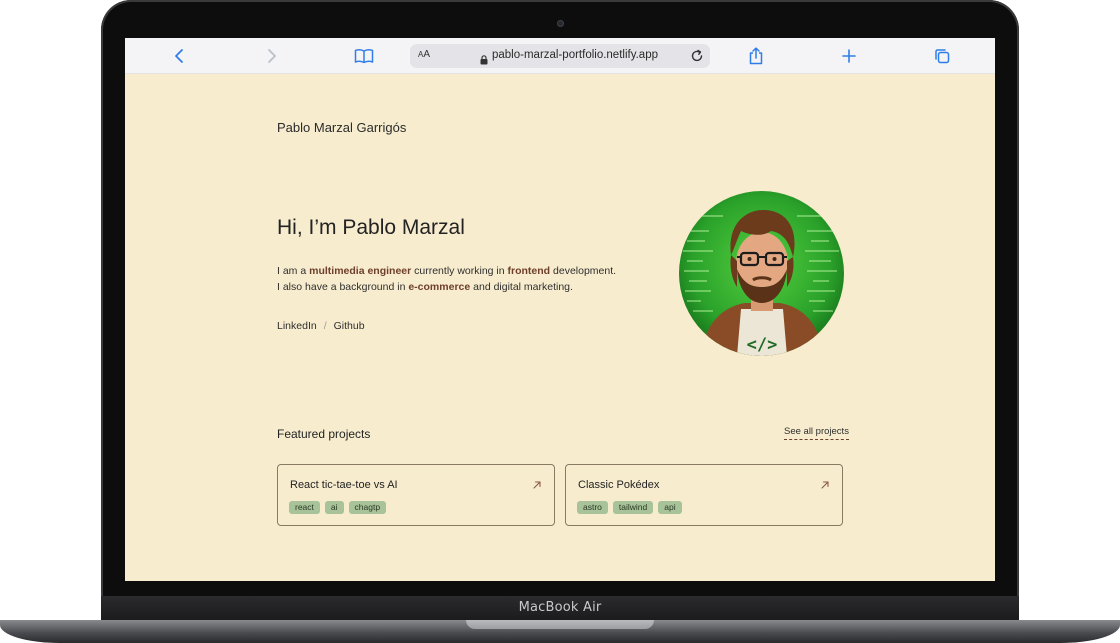 Image resolution: width=1120 pixels, height=643 pixels. What do you see at coordinates (439, 287) in the screenshot?
I see `bio-highlight: e-commerce` at bounding box center [439, 287].